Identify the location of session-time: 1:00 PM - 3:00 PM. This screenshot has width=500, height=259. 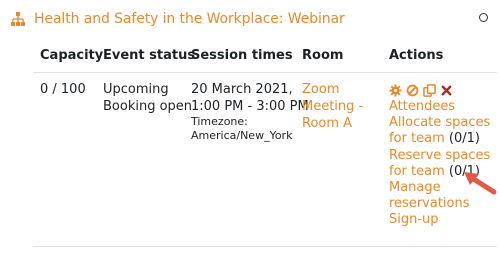
(250, 106).